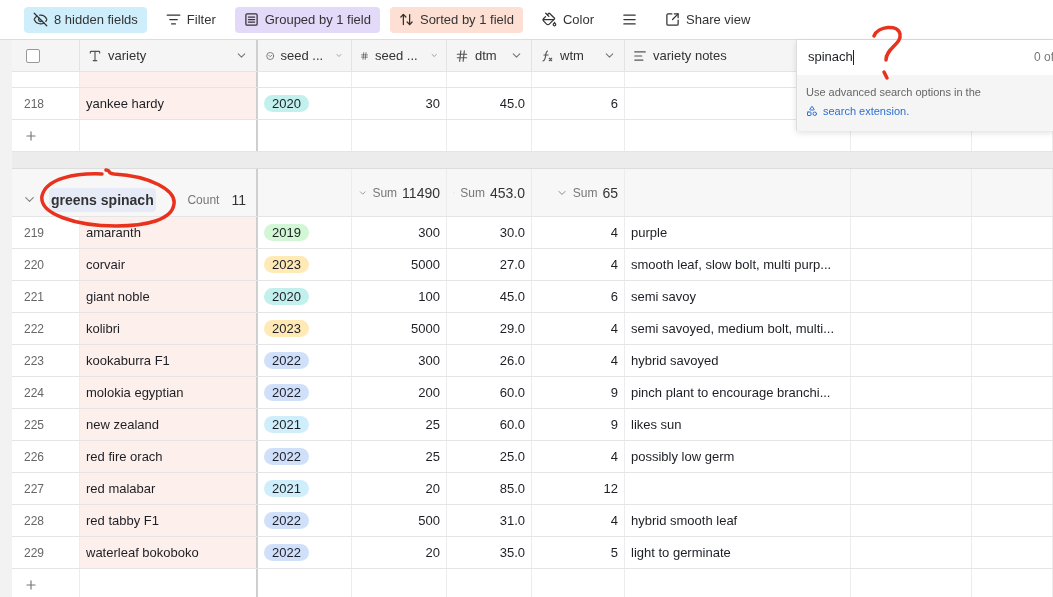  Describe the element at coordinates (142, 552) in the screenshot. I see `table-cell: waterleaf bokoboko` at that location.